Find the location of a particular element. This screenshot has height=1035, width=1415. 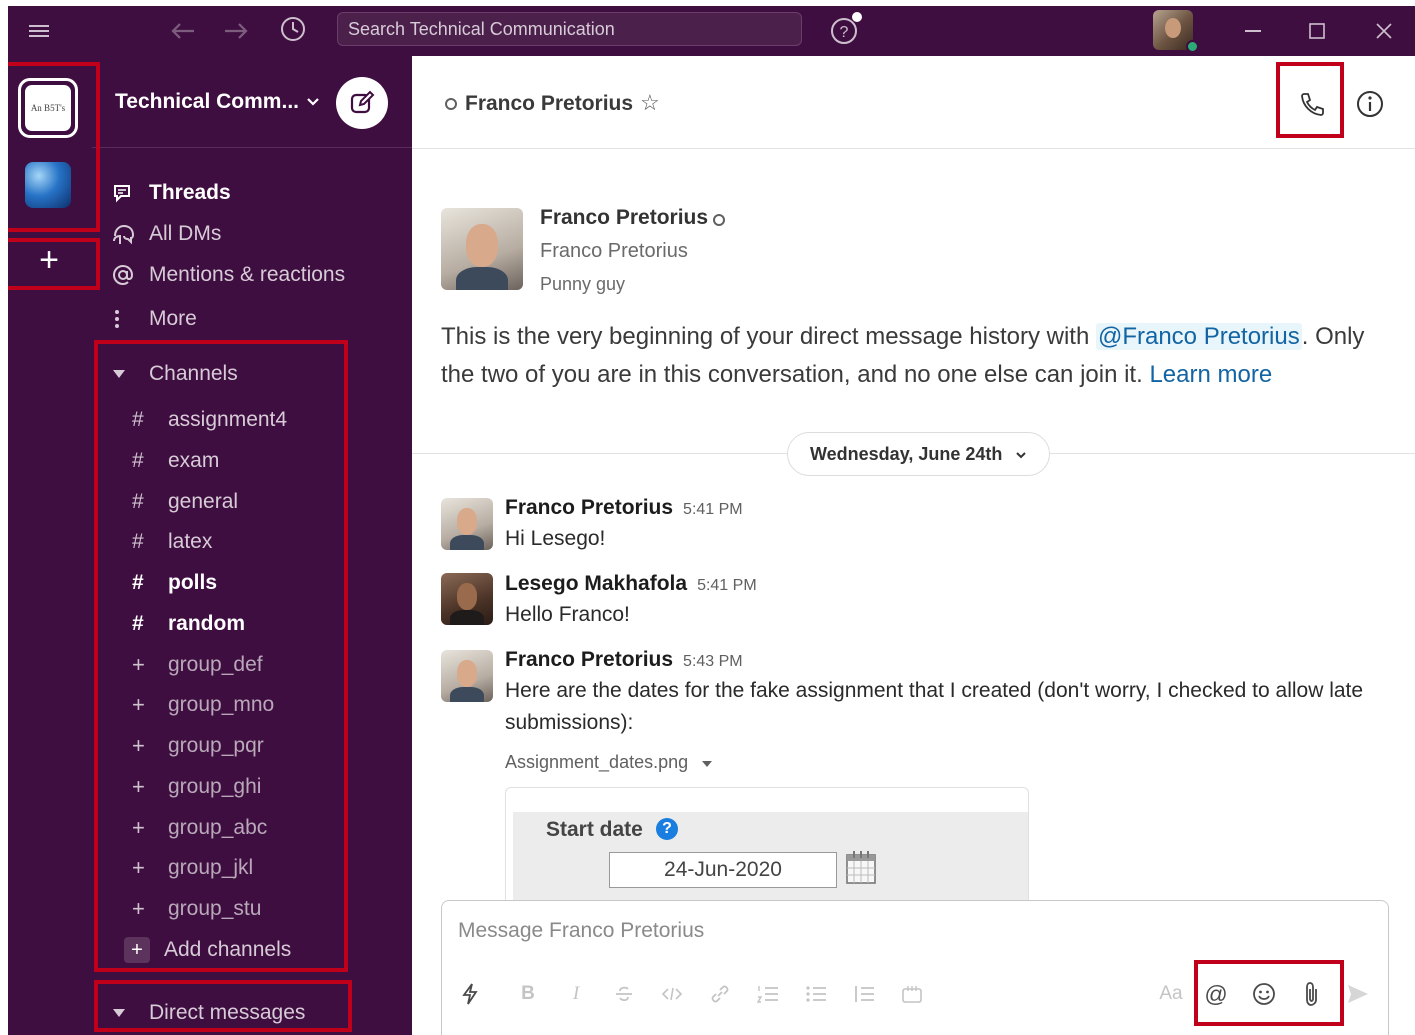

direct-messages-section-header: Direct messages is located at coordinates (208, 1013).